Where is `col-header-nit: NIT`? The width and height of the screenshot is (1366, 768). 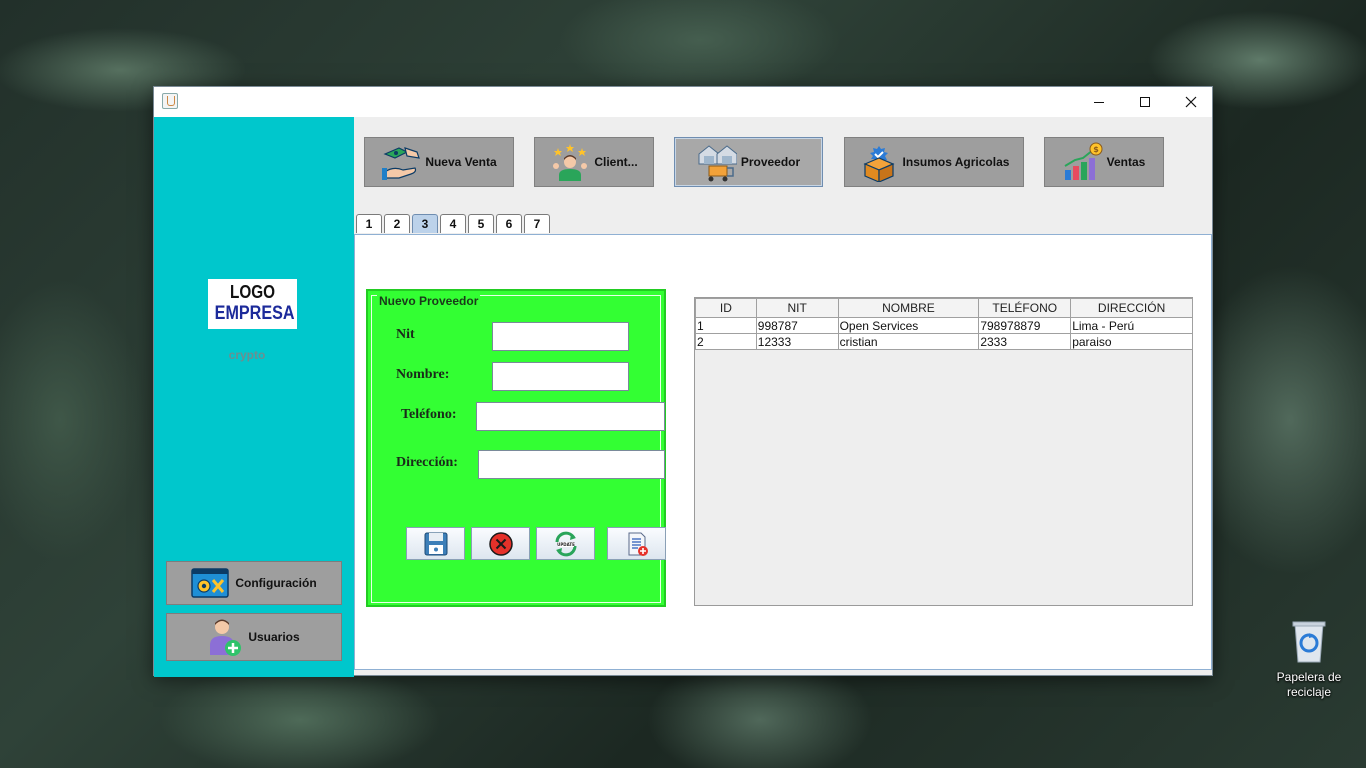 col-header-nit: NIT is located at coordinates (797, 308).